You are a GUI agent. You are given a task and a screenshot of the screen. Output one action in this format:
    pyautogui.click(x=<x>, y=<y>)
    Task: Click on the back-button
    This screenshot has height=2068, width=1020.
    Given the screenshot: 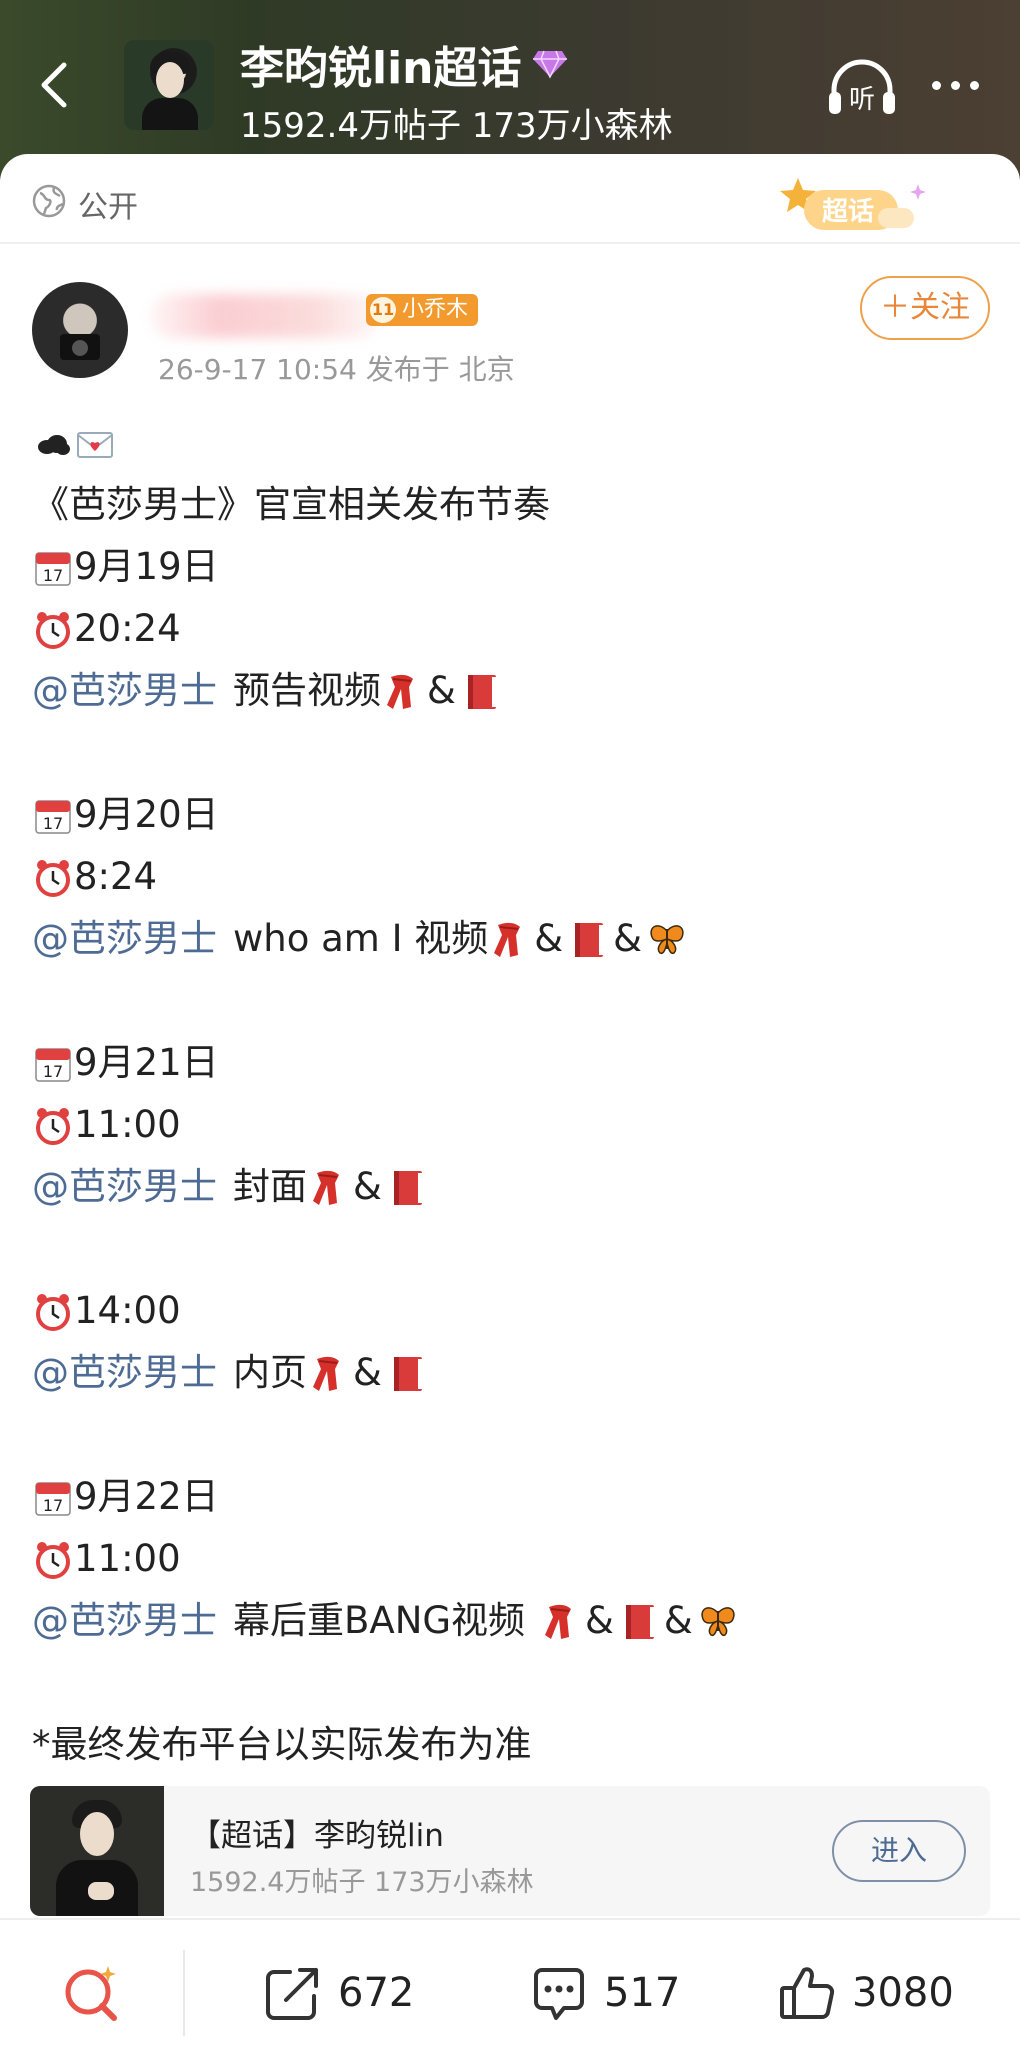 What is the action you would take?
    pyautogui.click(x=54, y=85)
    